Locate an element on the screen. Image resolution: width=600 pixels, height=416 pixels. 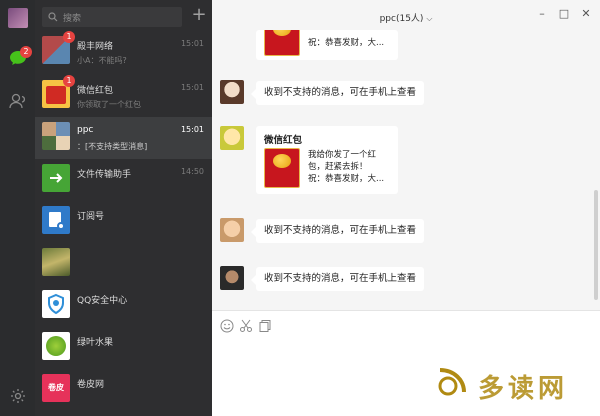
fruit-store-avatar is located at coordinates (56, 346).